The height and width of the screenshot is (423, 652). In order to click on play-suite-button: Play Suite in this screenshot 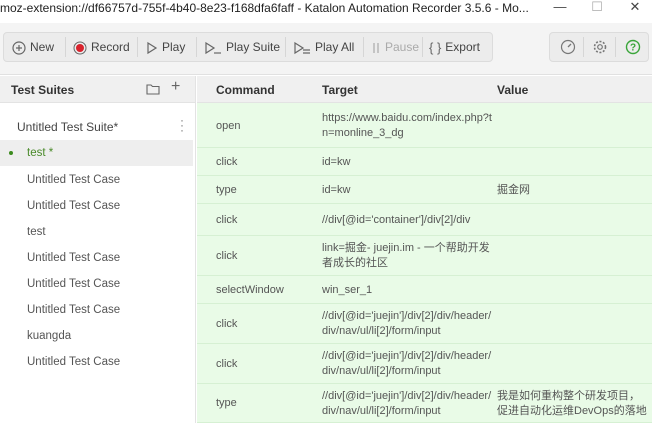, I will do `click(242, 47)`.